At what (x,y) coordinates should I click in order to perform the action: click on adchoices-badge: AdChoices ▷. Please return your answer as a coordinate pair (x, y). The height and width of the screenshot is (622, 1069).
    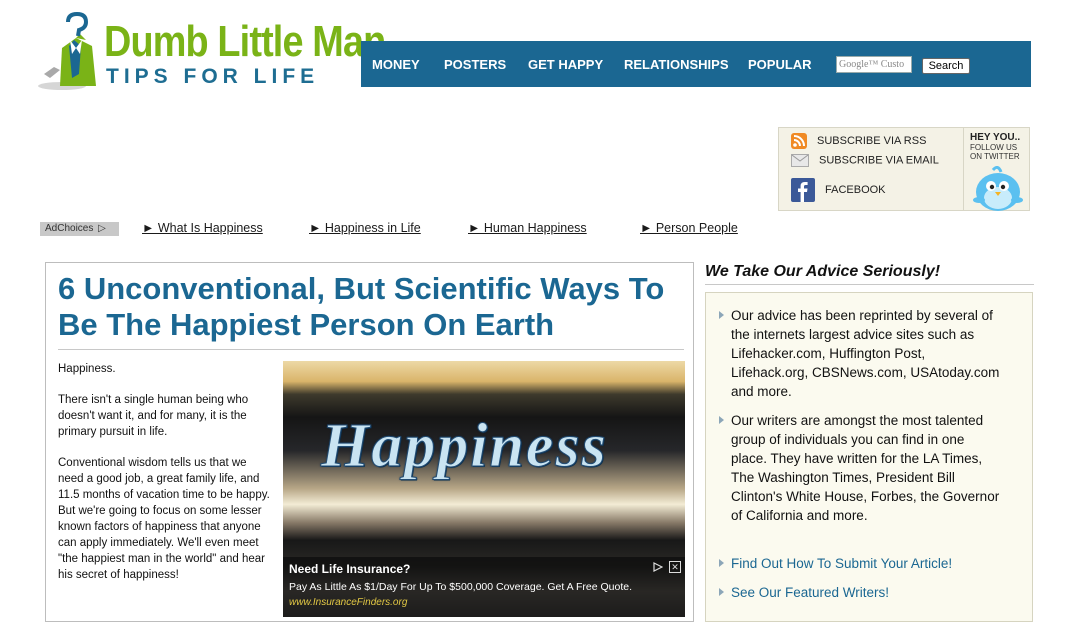
    Looking at the image, I should click on (79, 229).